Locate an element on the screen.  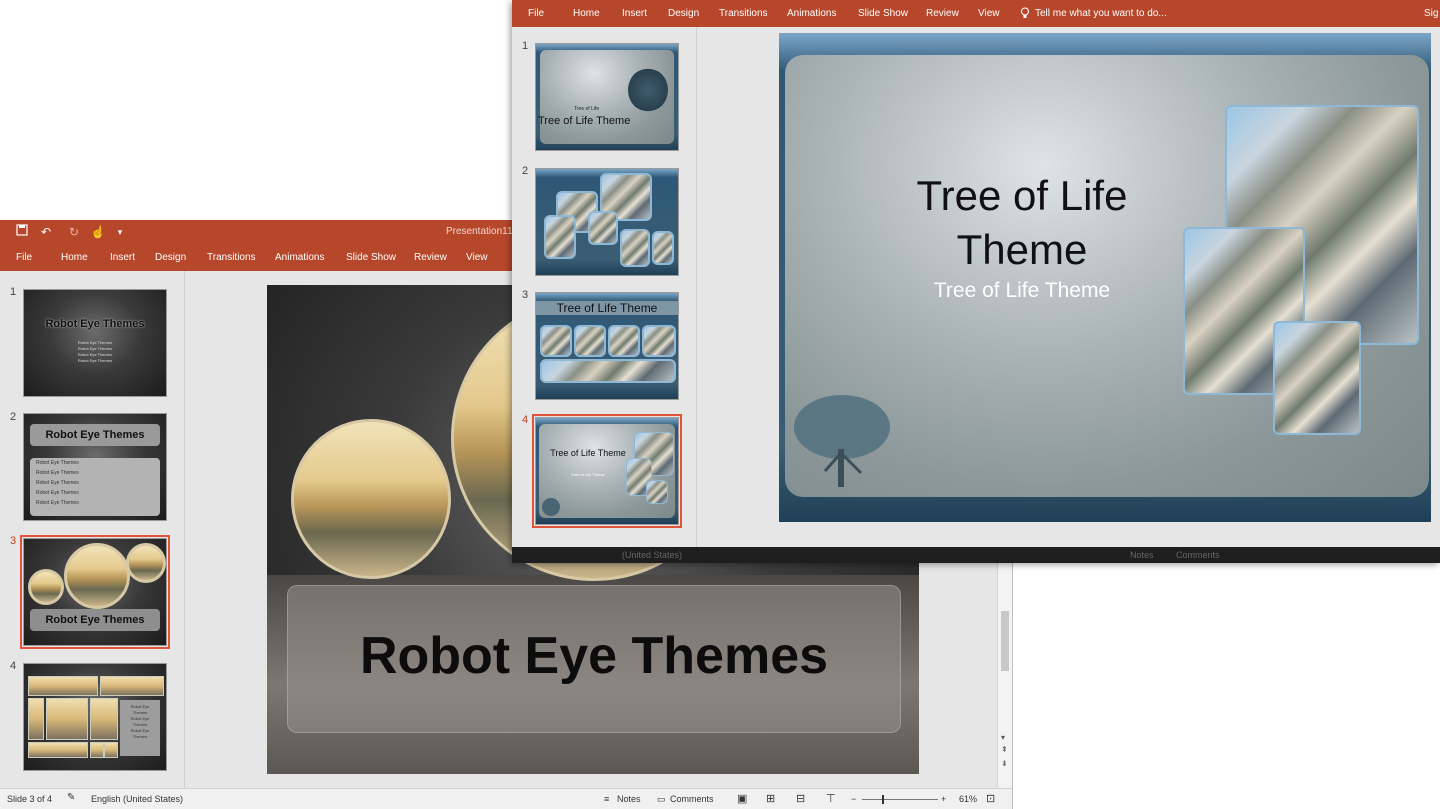
thumbnail-number: 3 is located at coordinates (13, 541).